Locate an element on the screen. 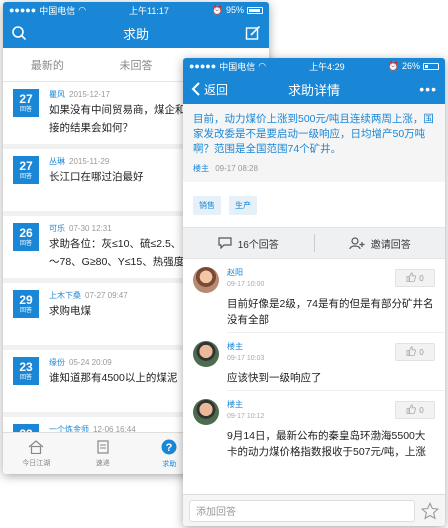 This screenshot has height=528, width=448. tabbar-label: 速递 is located at coordinates (102, 463).